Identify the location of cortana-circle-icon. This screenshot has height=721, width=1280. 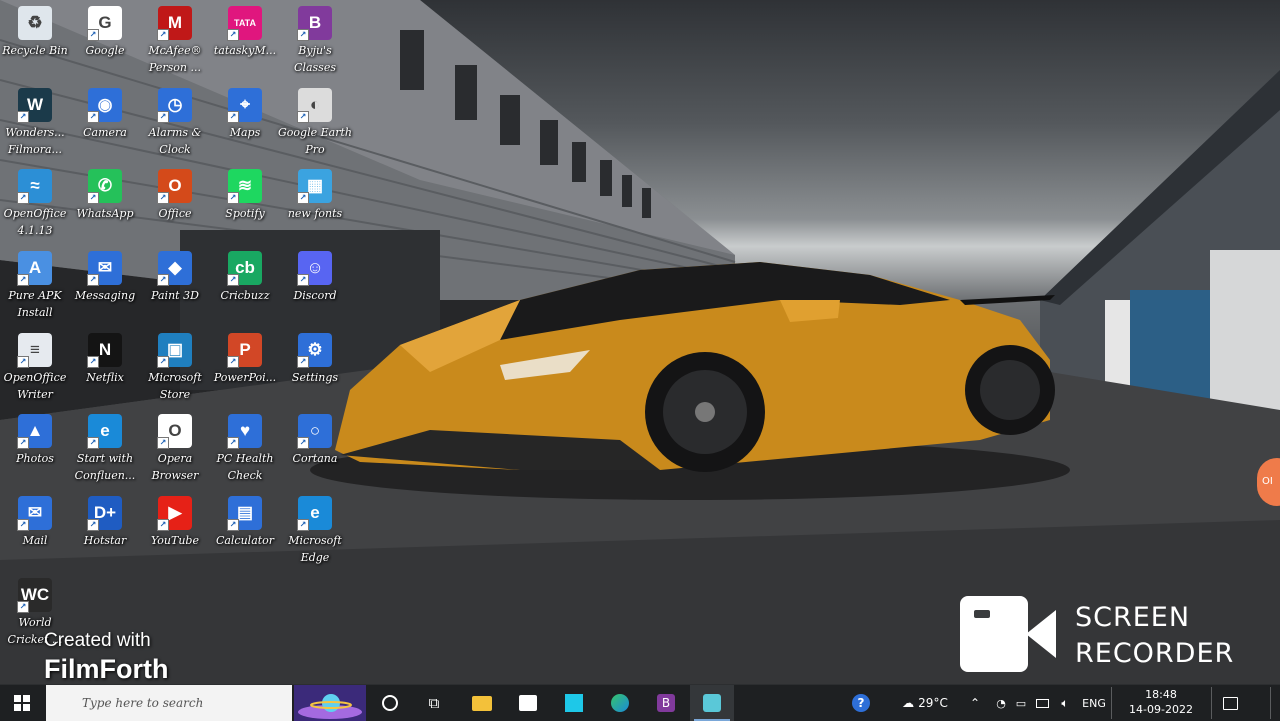
(390, 703).